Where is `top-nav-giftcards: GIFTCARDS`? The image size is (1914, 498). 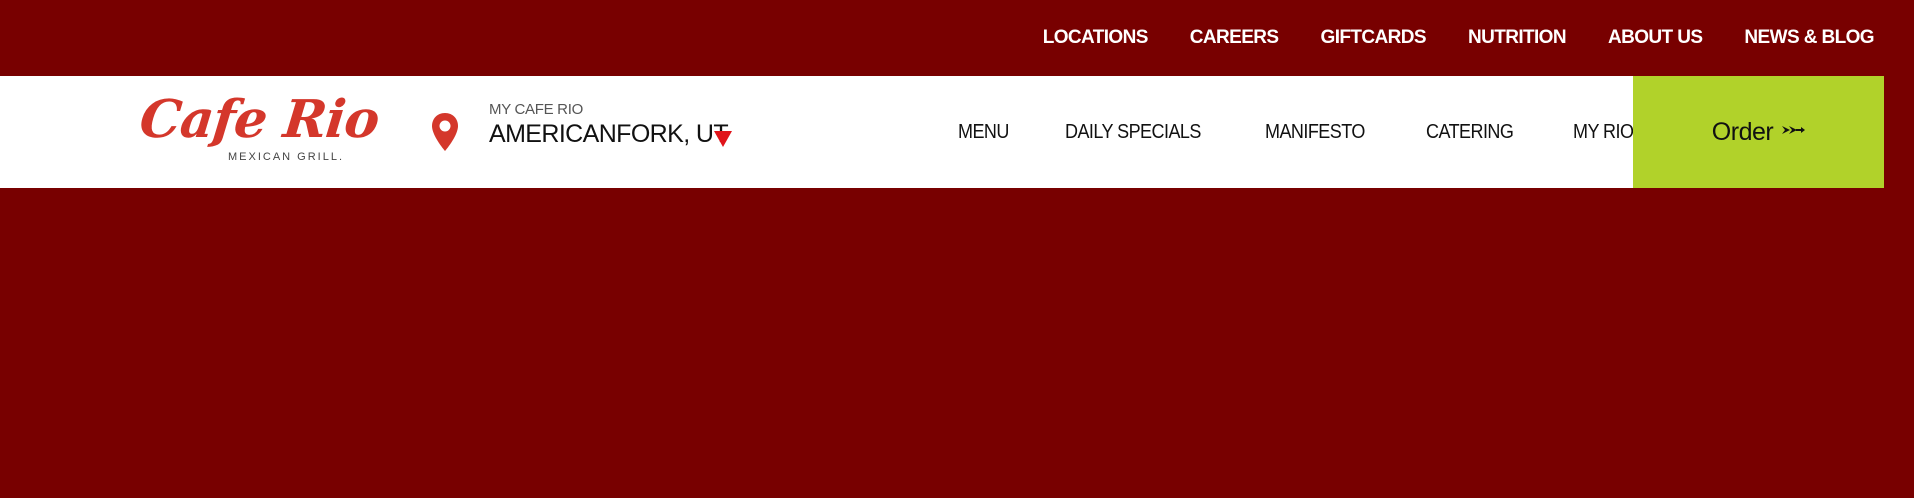
top-nav-giftcards: GIFTCARDS is located at coordinates (1374, 38).